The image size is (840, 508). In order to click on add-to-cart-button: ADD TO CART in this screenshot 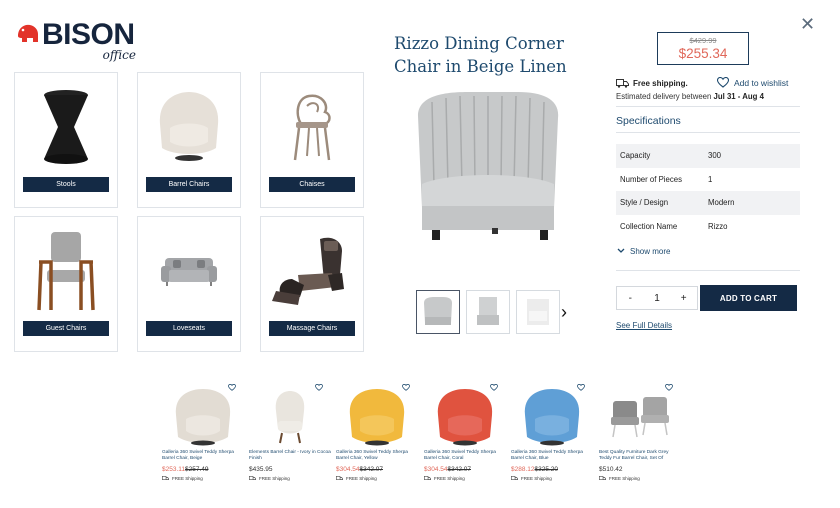, I will do `click(748, 298)`.